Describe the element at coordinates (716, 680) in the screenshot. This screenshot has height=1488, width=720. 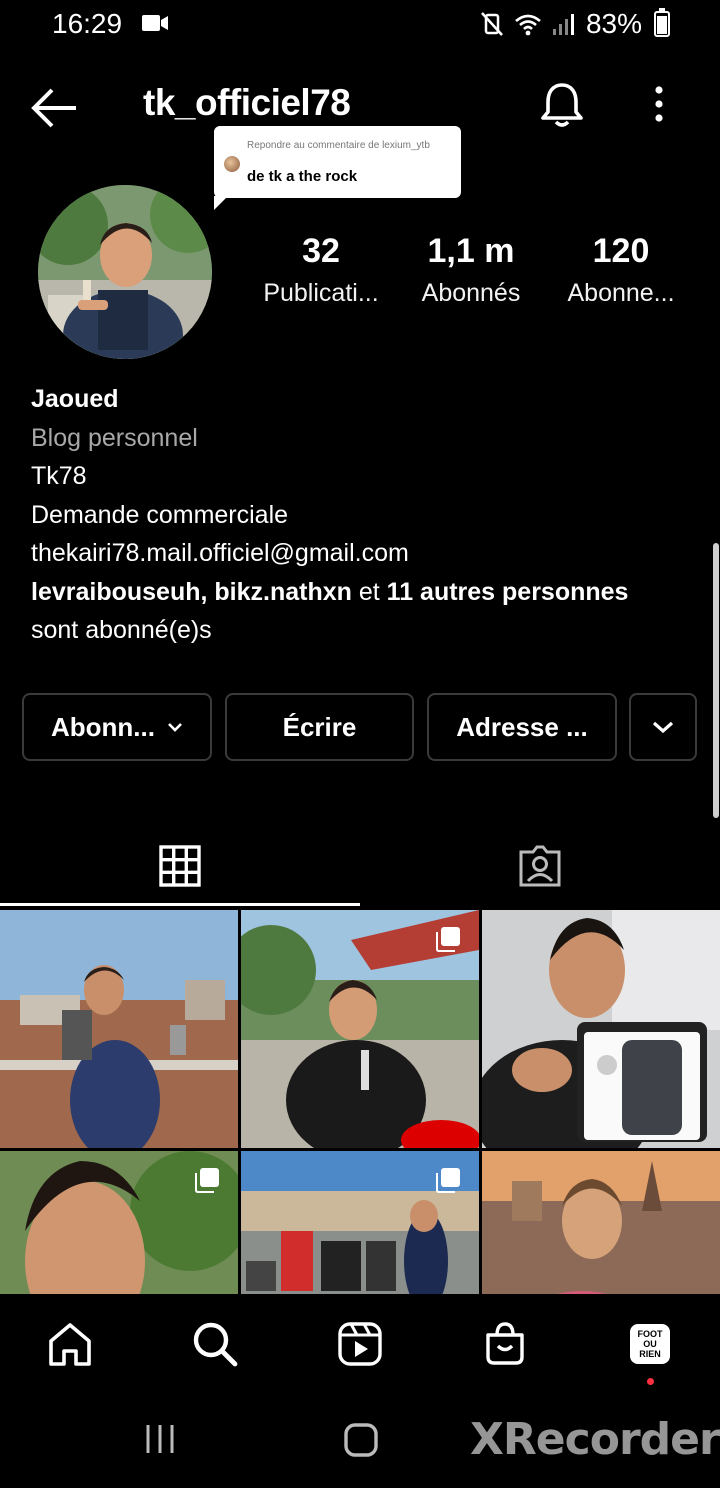
I see `scroll-indicator` at that location.